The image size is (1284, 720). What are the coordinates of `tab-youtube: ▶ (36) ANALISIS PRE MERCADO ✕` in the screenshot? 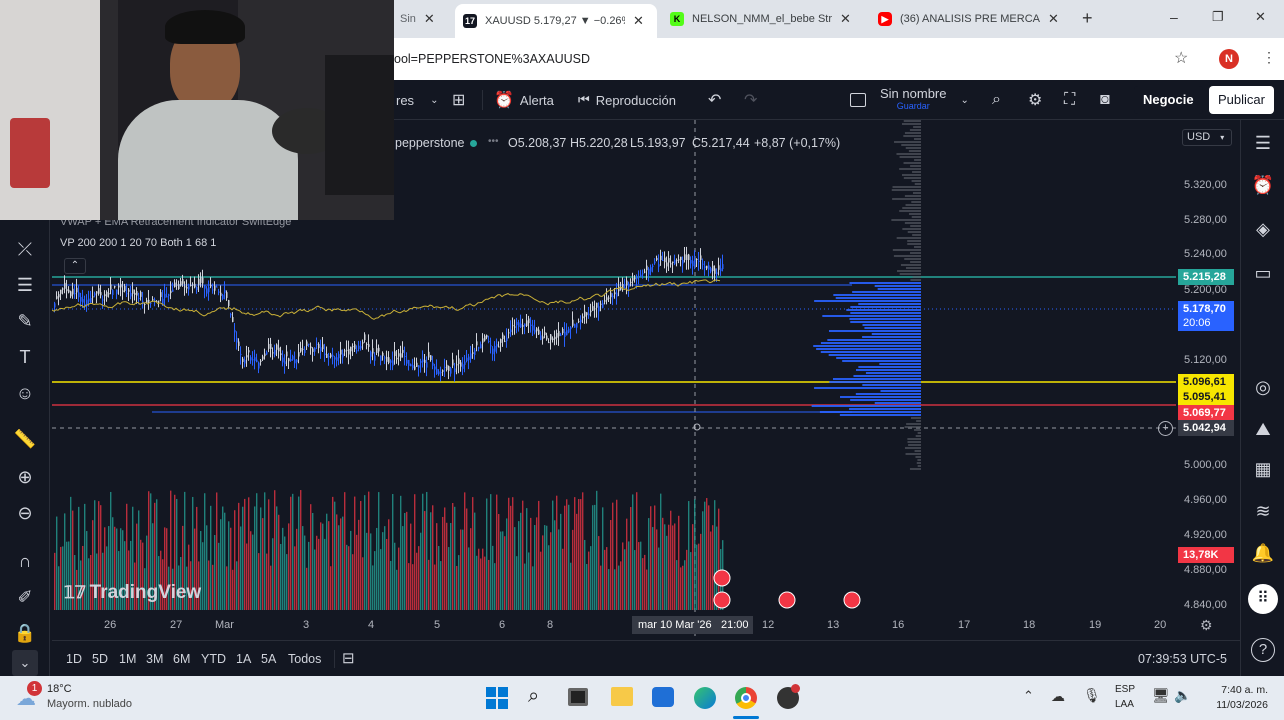 It's located at (970, 19).